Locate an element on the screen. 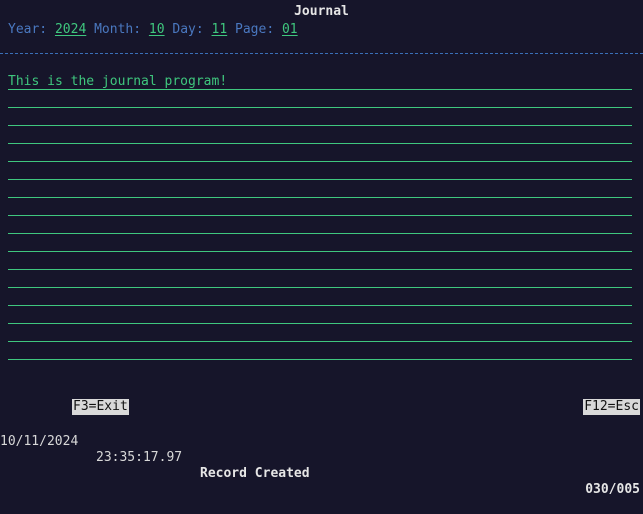  page-label: Page: is located at coordinates (255, 29).